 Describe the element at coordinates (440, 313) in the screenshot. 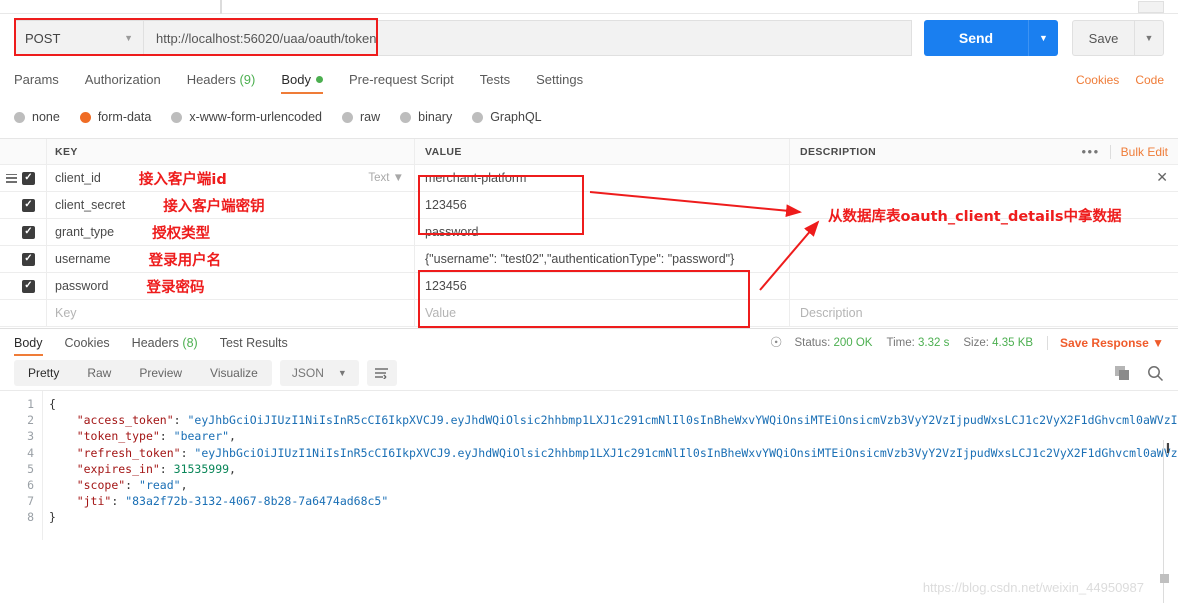

I see `new-value-input: Value` at that location.